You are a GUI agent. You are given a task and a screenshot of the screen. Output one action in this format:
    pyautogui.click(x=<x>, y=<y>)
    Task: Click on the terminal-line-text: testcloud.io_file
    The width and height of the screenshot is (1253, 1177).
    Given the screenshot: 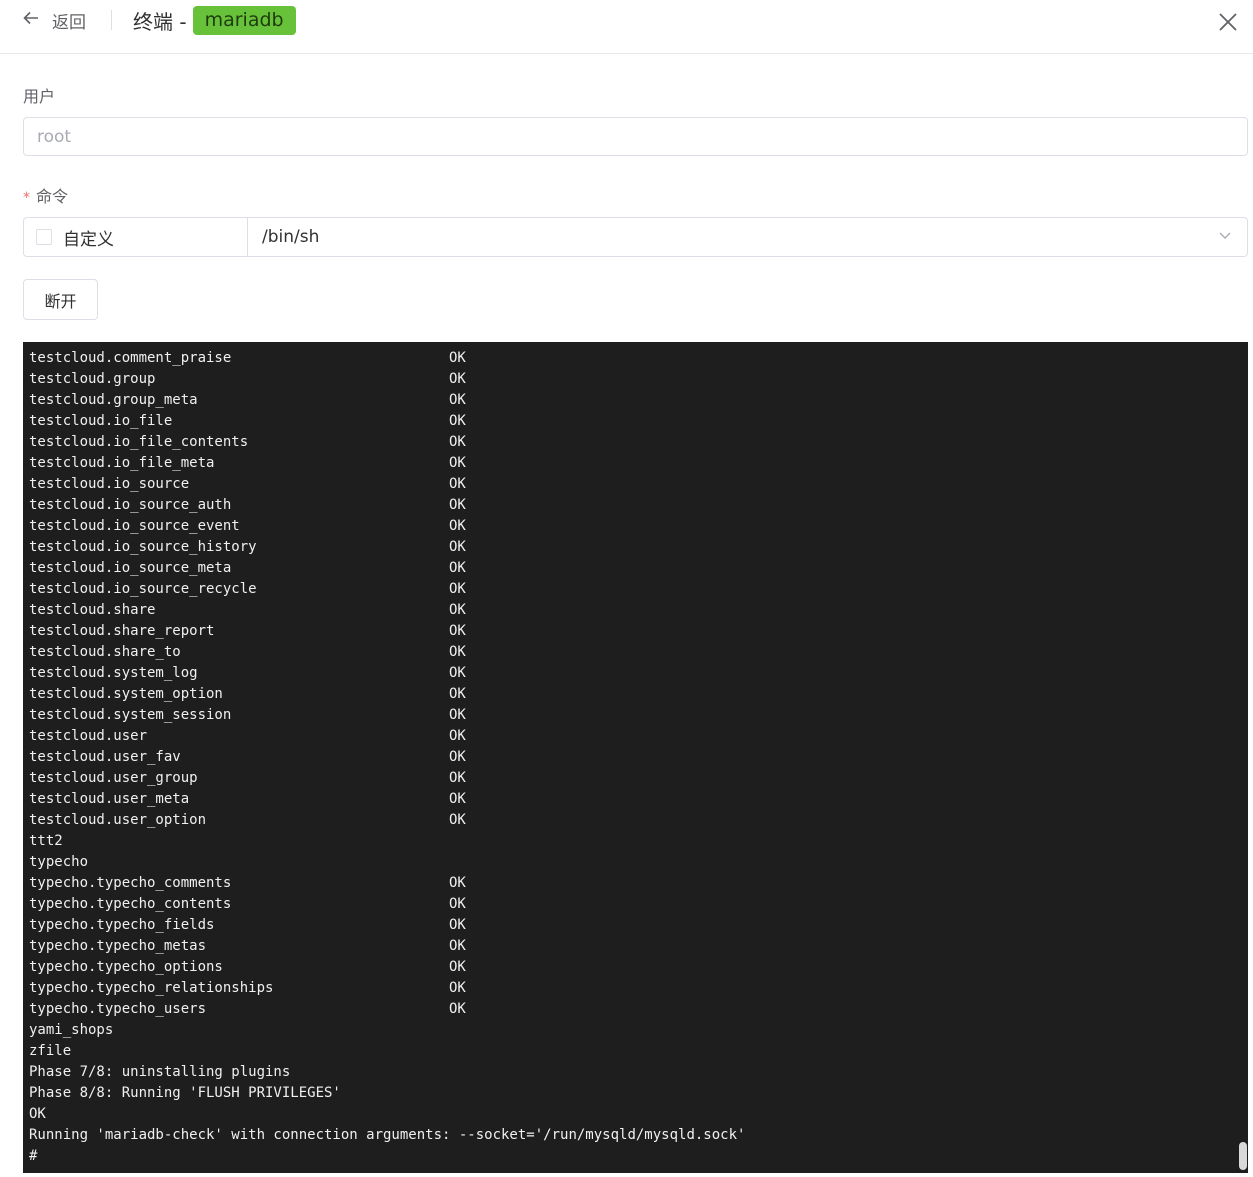 What is the action you would take?
    pyautogui.click(x=101, y=421)
    